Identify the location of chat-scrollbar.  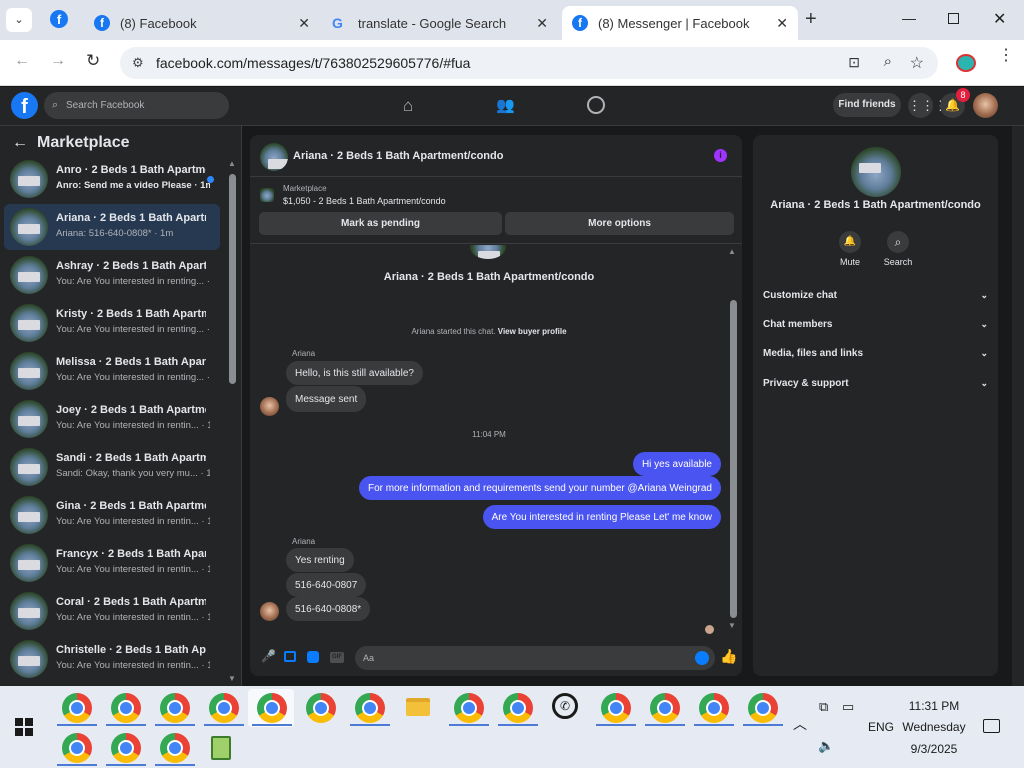
(733, 459).